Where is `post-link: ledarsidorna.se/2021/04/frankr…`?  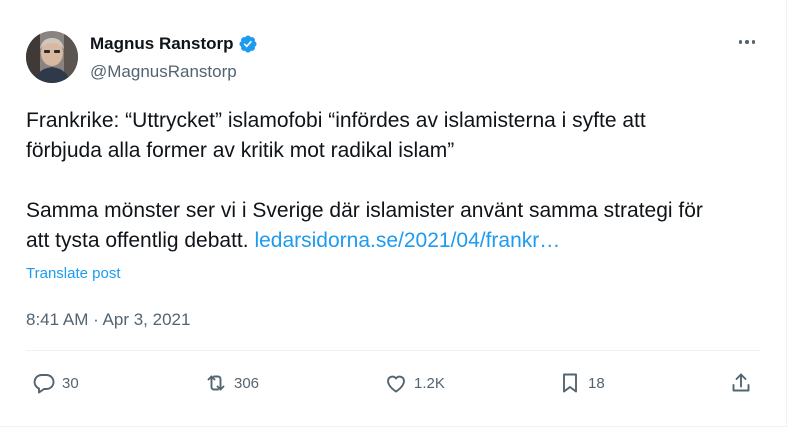 post-link: ledarsidorna.se/2021/04/frankr… is located at coordinates (407, 240).